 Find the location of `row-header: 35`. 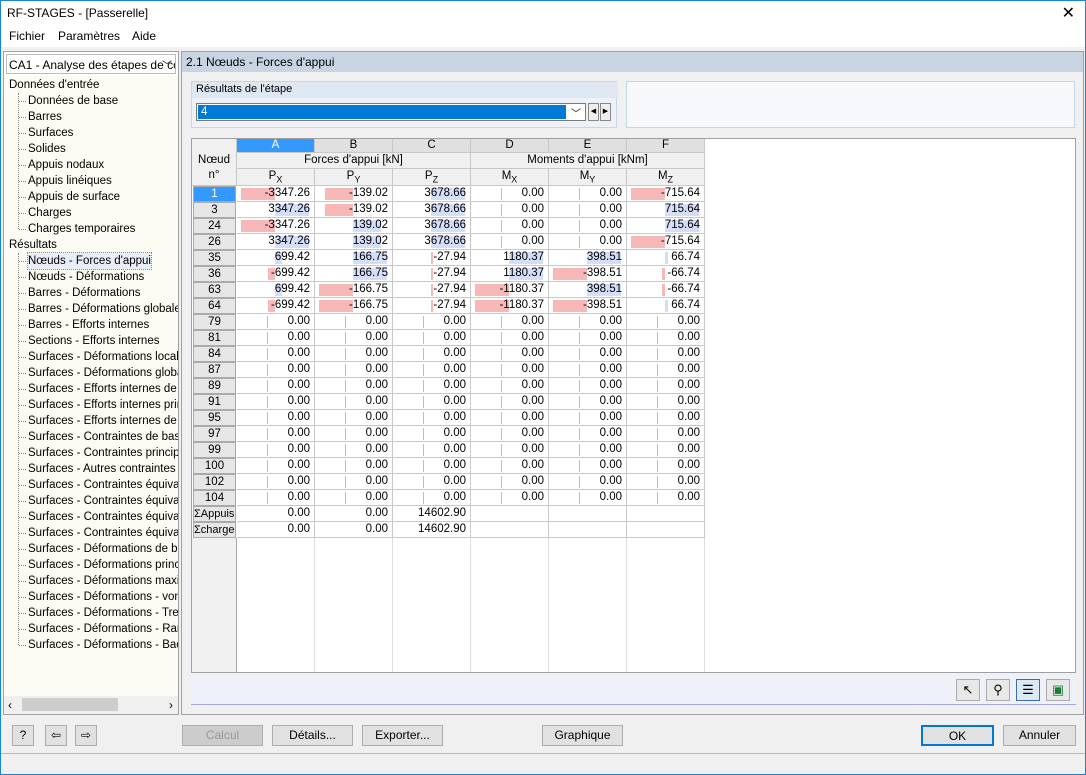

row-header: 35 is located at coordinates (214, 258).